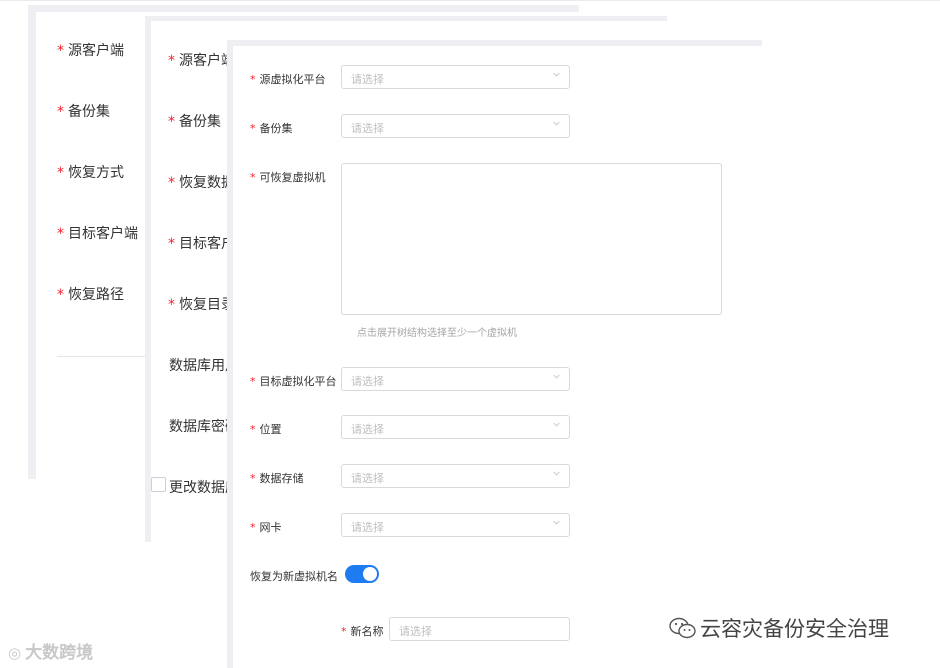 Image resolution: width=940 pixels, height=668 pixels. I want to click on field-label-restore-new-name: 恢复为新虚拟机名, so click(294, 576).